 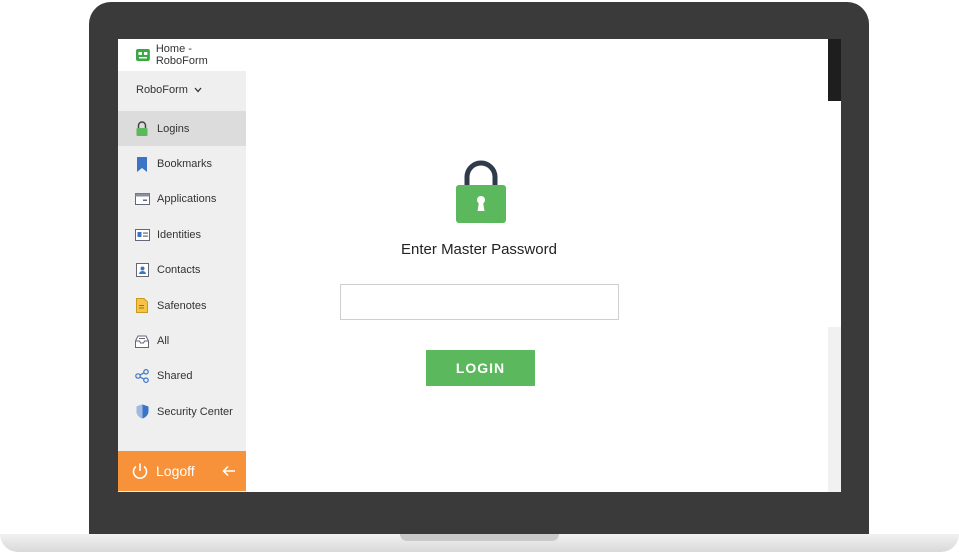 I want to click on window-title-bar: Home - RoboForm, so click(x=182, y=55).